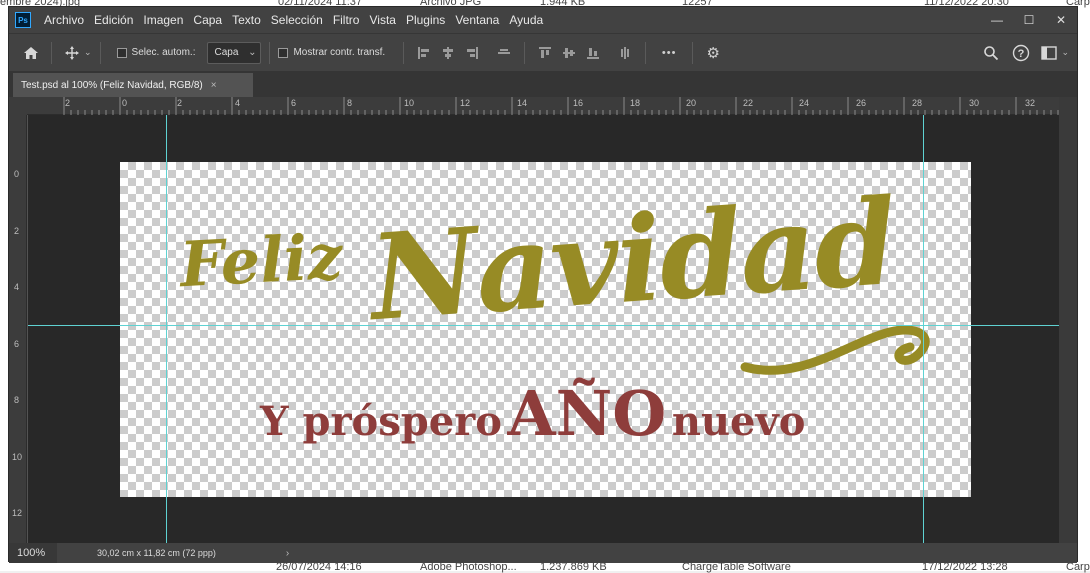 The height and width of the screenshot is (573, 1090). I want to click on auto-select-label: Selec. autom.:, so click(163, 52).